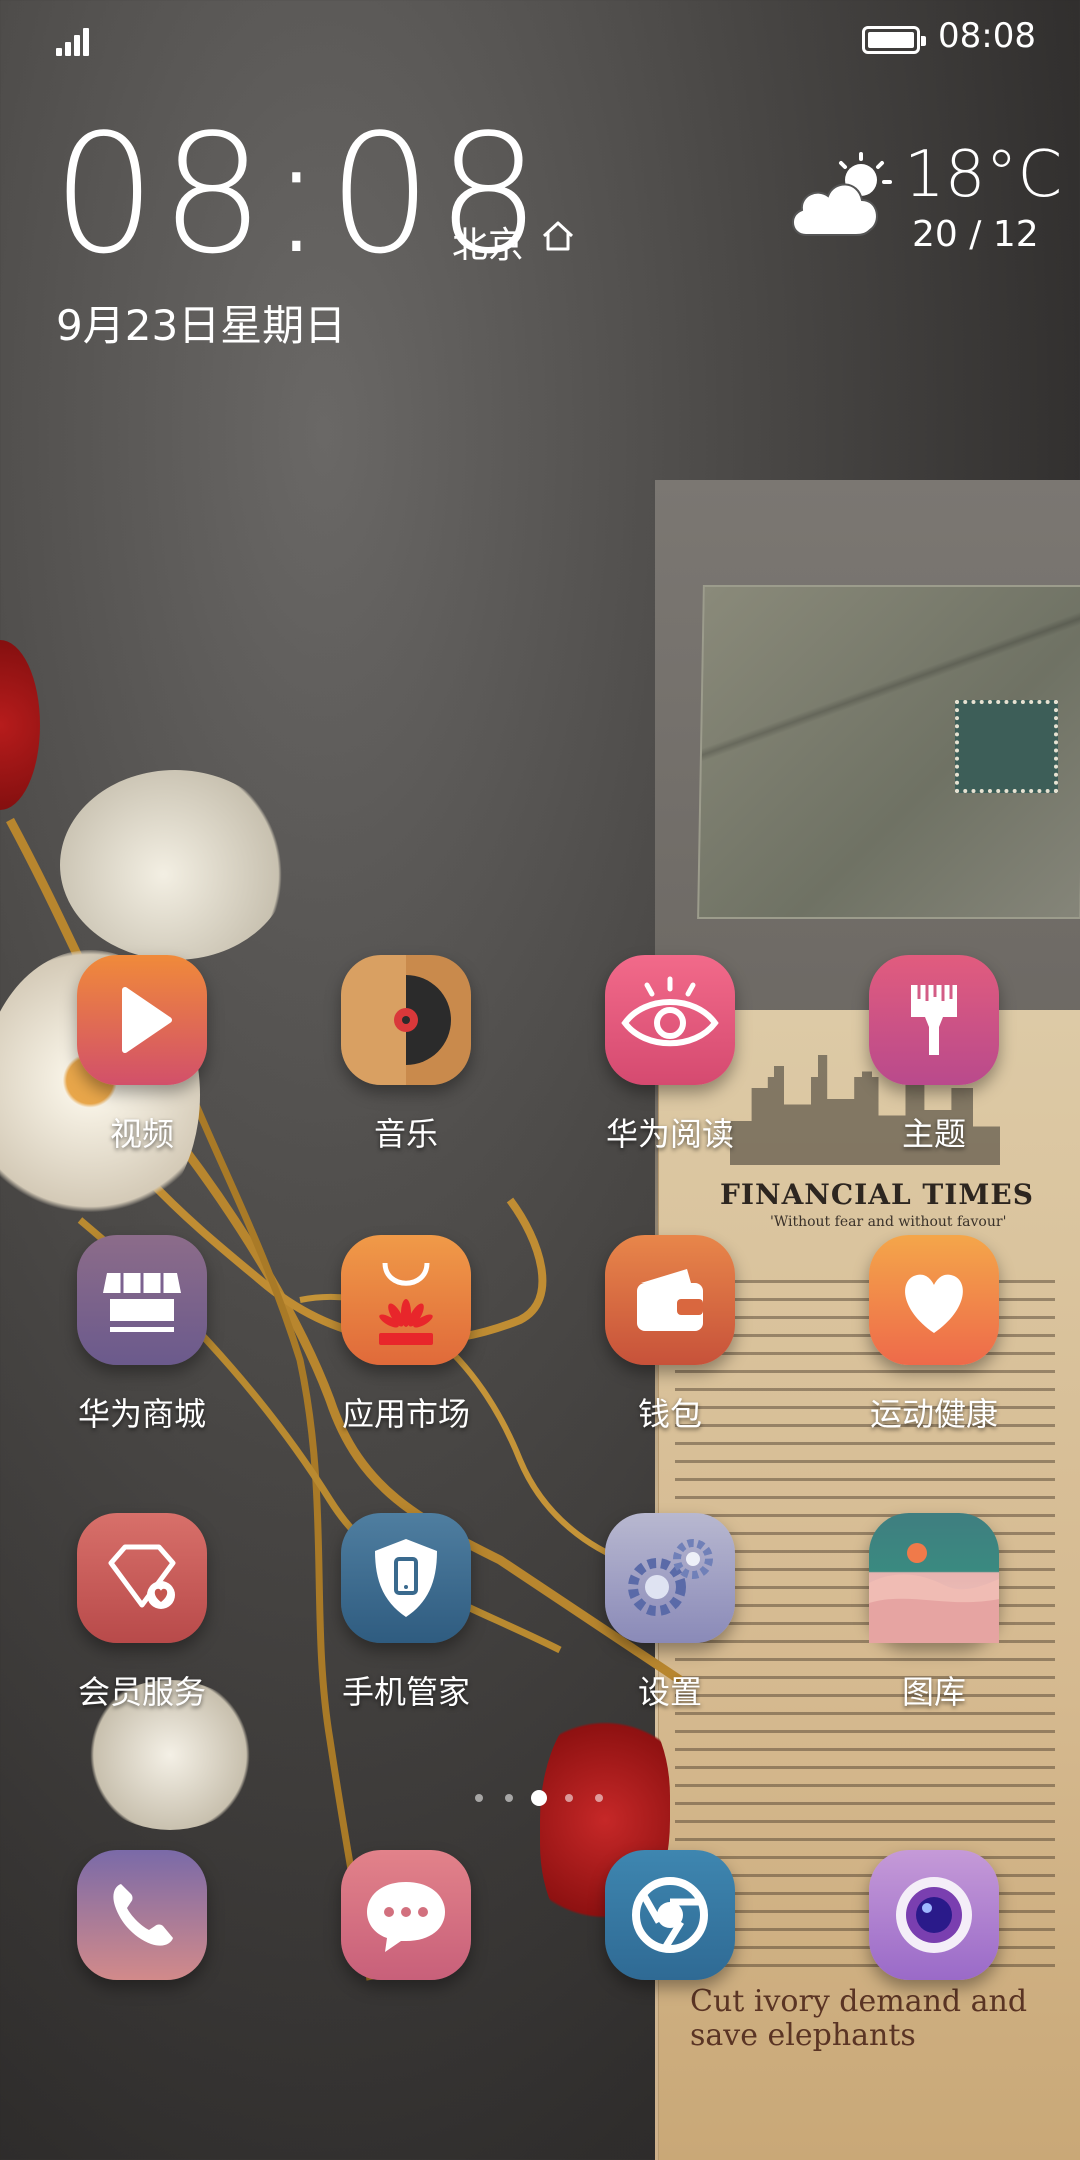 The height and width of the screenshot is (2160, 1080). I want to click on landscape-icon, so click(934, 1578).